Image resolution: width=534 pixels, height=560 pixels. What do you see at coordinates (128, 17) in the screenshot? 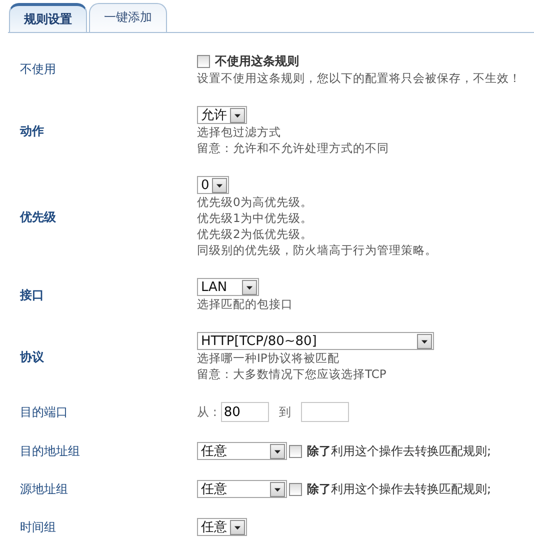
I see `tab: 一键添加` at bounding box center [128, 17].